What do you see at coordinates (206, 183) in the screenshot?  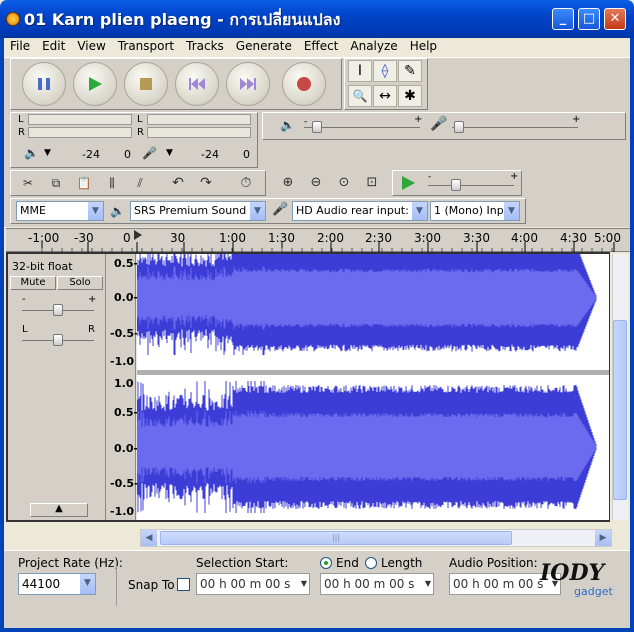 I see `redo-icon: ↷` at bounding box center [206, 183].